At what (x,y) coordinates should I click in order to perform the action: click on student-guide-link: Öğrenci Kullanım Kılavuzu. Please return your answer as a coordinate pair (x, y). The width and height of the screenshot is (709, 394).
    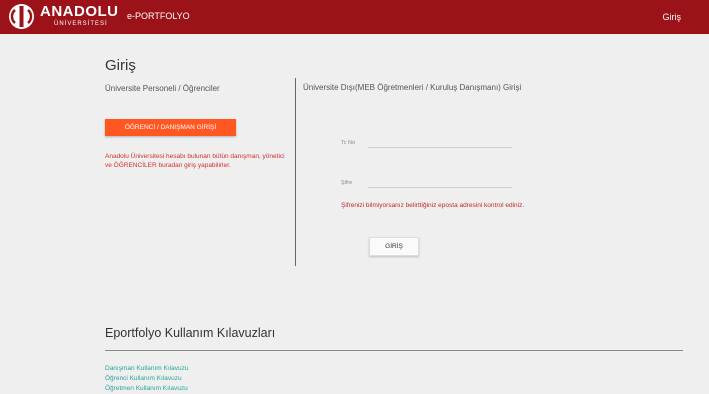
    Looking at the image, I should click on (143, 379).